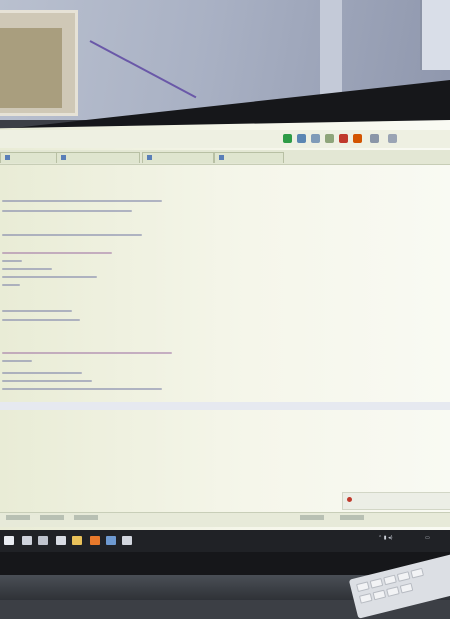  I want to click on build-icon, so click(315, 138).